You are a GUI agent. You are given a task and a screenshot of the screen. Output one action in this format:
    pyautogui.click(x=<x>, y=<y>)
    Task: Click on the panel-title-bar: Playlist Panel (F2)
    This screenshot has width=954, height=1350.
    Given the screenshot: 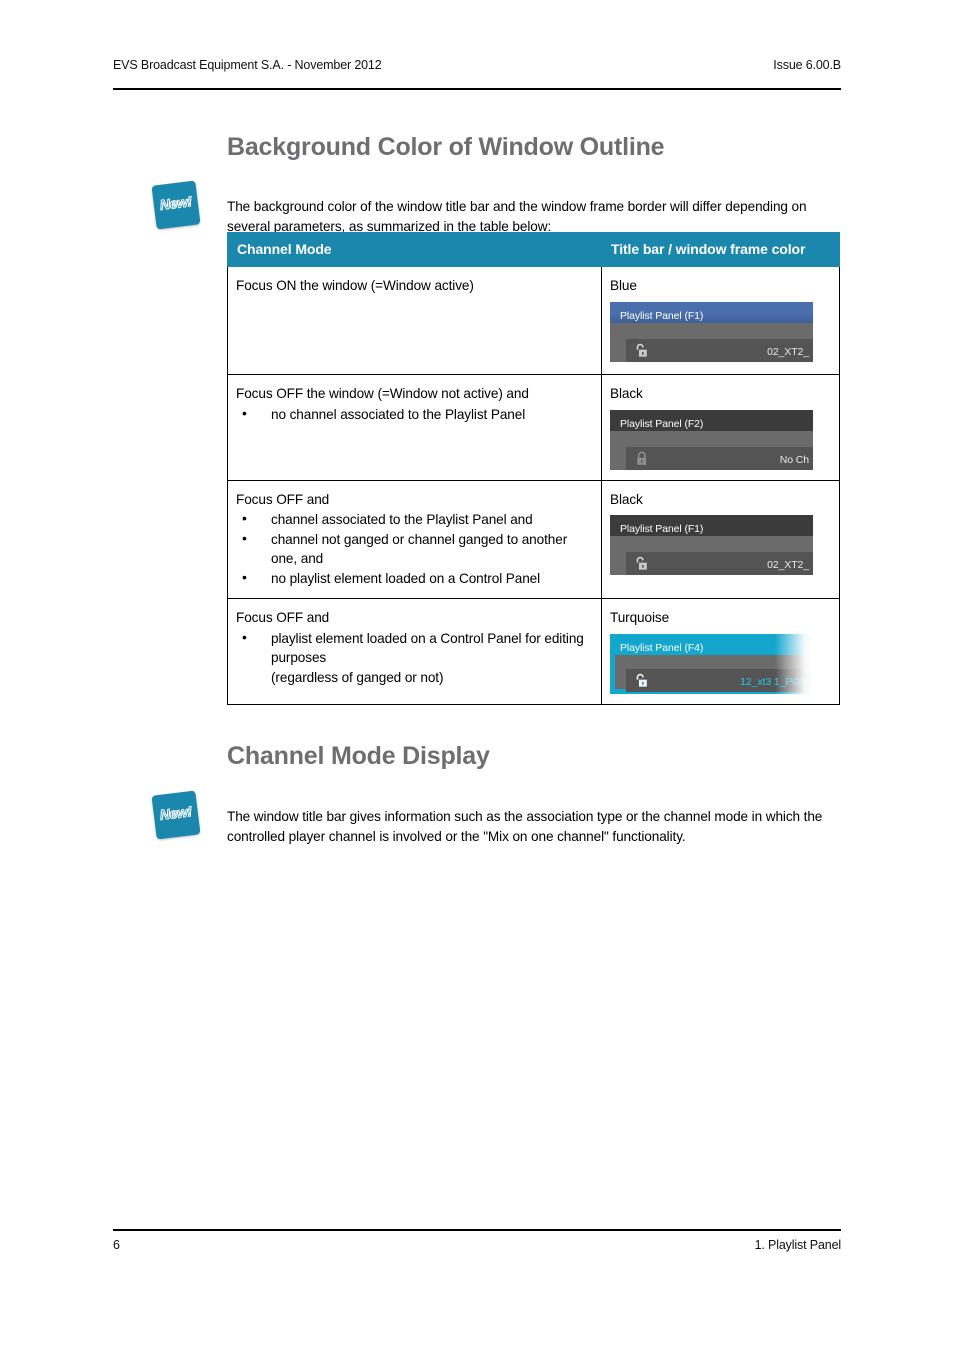 What is the action you would take?
    pyautogui.click(x=711, y=420)
    